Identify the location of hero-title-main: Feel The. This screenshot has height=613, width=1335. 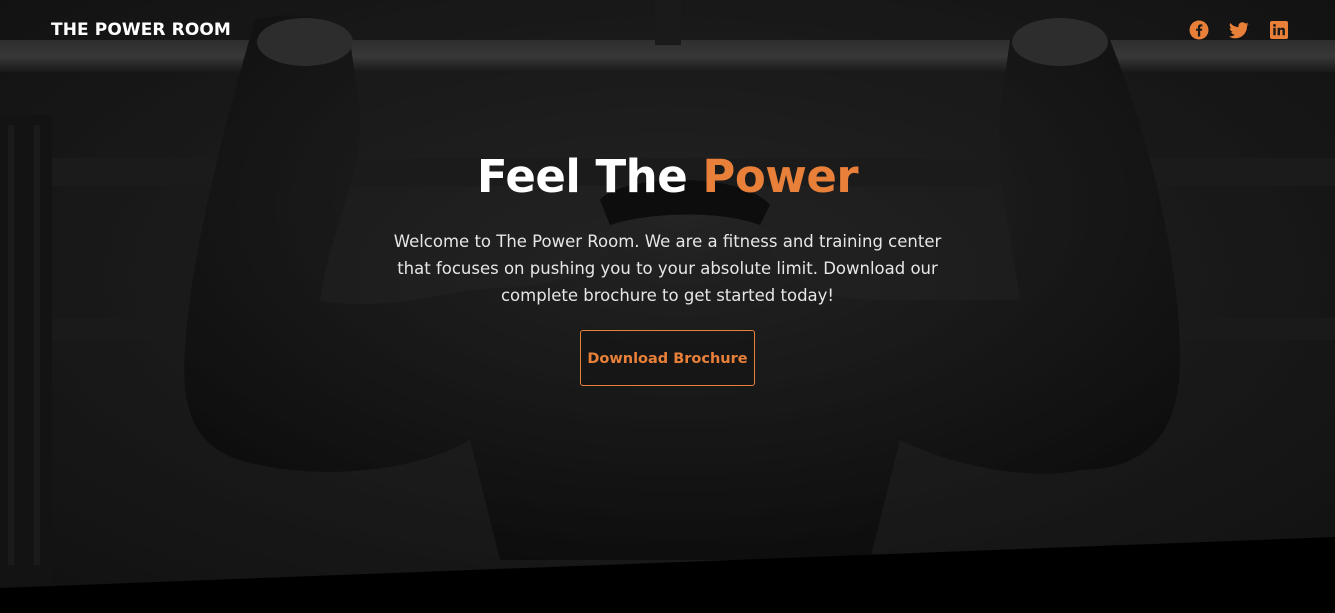
(589, 176).